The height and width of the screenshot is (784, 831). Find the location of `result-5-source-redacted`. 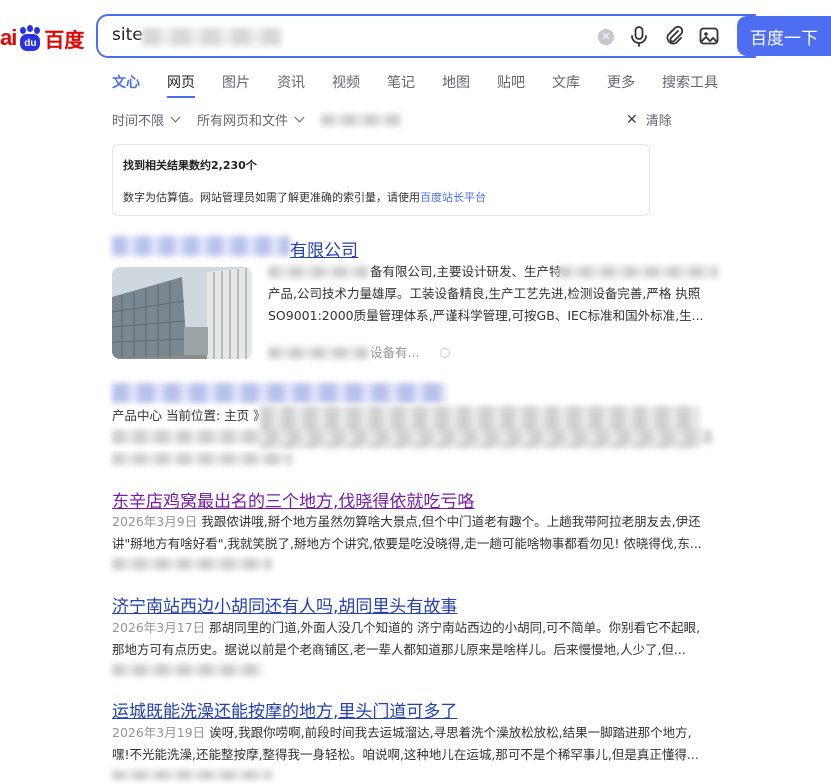

result-5-source-redacted is located at coordinates (192, 775).